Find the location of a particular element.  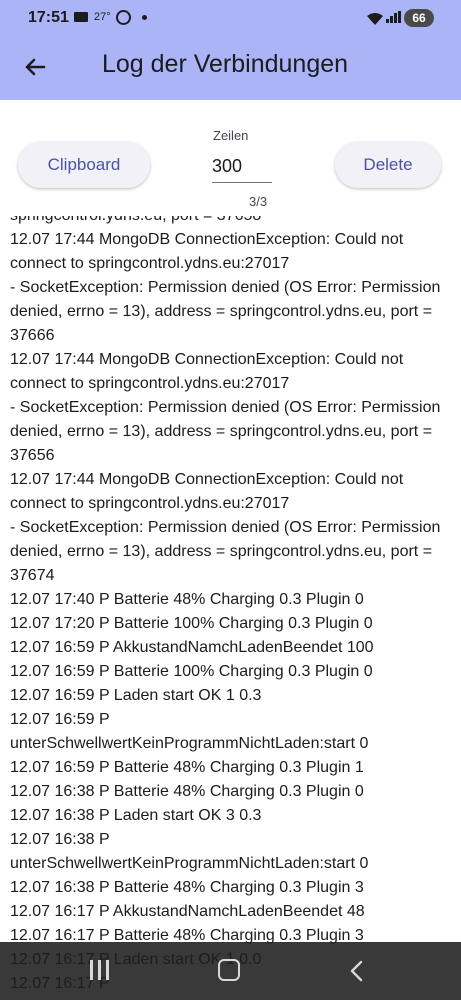

zeilen-counter: 3/3 is located at coordinates (258, 201).